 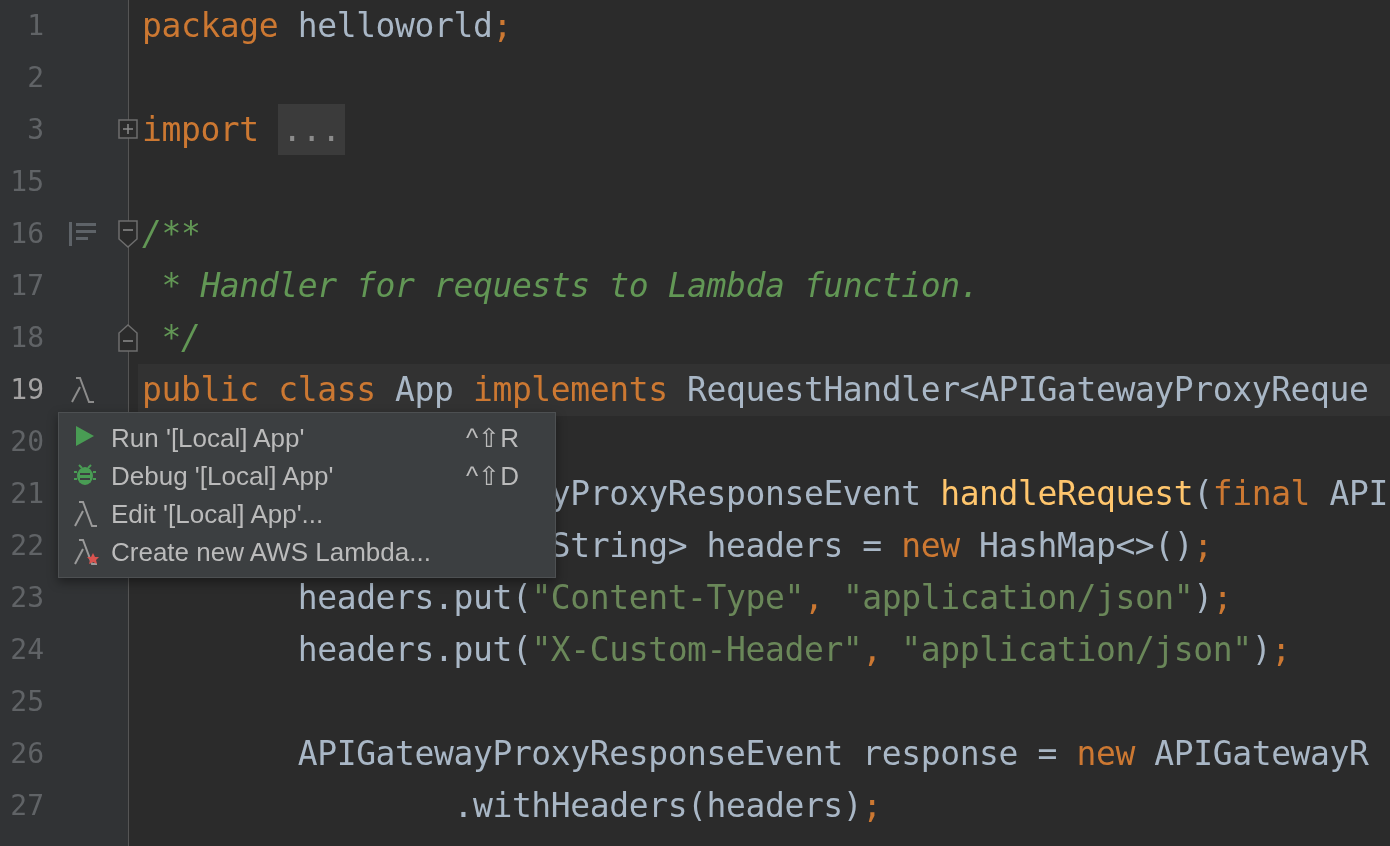 What do you see at coordinates (83, 234) in the screenshot?
I see `documentation-icon` at bounding box center [83, 234].